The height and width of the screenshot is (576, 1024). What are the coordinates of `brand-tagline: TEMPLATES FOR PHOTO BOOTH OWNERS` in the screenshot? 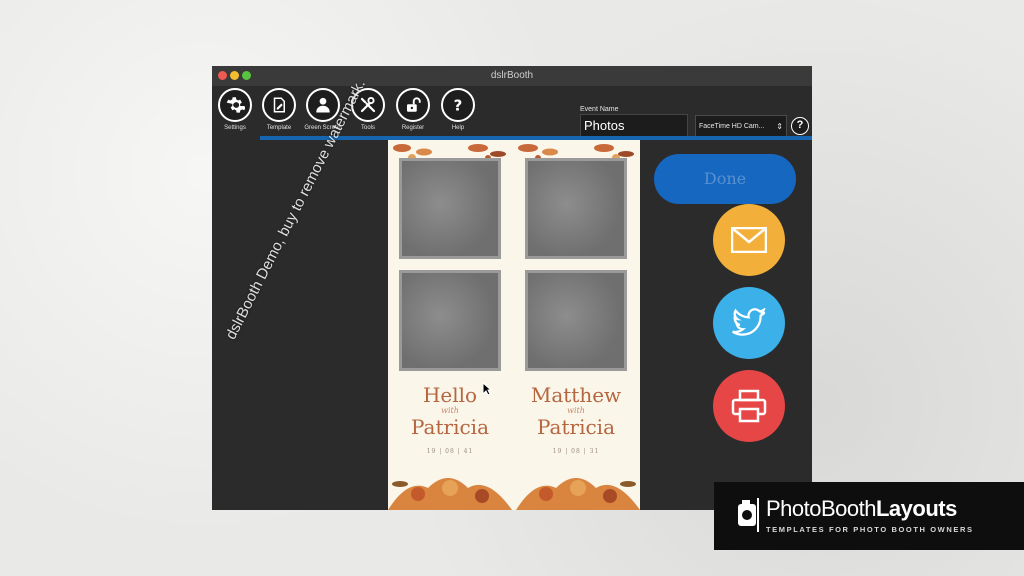 It's located at (870, 529).